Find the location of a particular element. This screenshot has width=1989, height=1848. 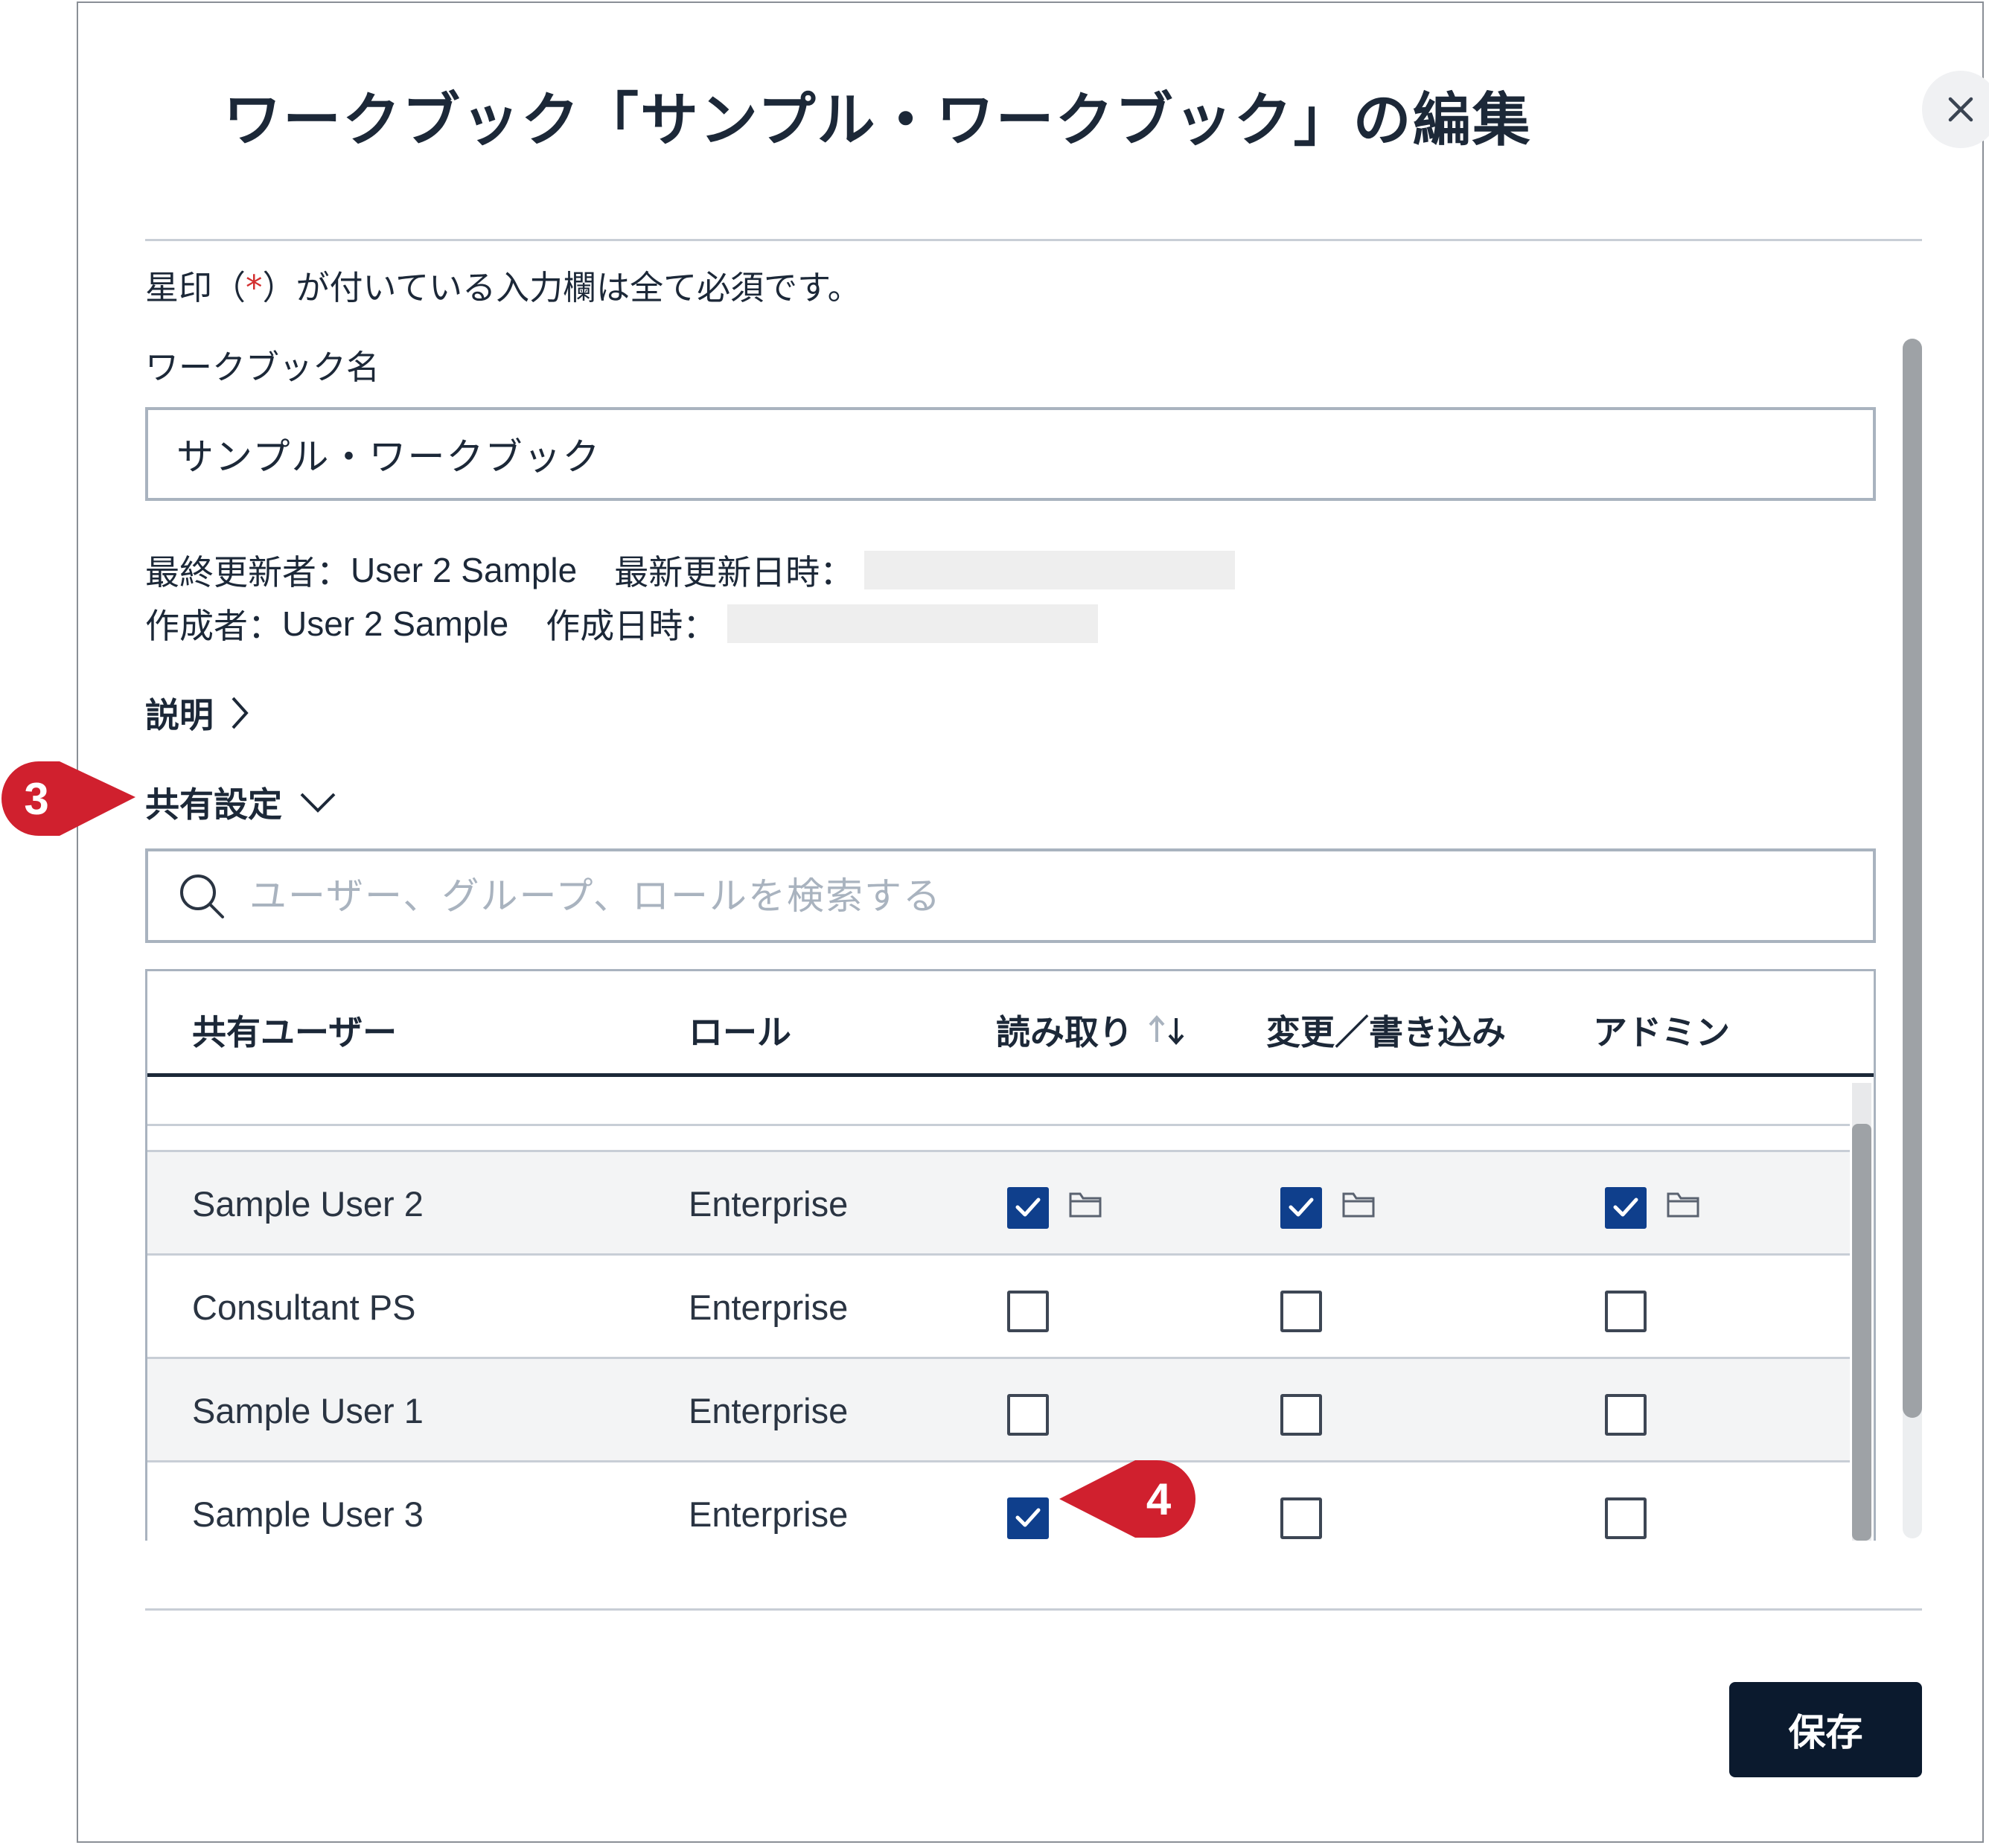

close-button is located at coordinates (1955, 110).